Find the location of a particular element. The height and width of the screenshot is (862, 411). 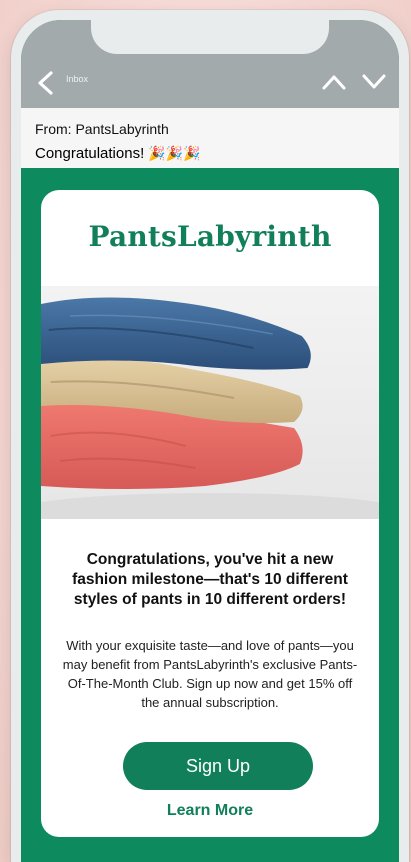

inbox-back-label: Inbox is located at coordinates (77, 79).